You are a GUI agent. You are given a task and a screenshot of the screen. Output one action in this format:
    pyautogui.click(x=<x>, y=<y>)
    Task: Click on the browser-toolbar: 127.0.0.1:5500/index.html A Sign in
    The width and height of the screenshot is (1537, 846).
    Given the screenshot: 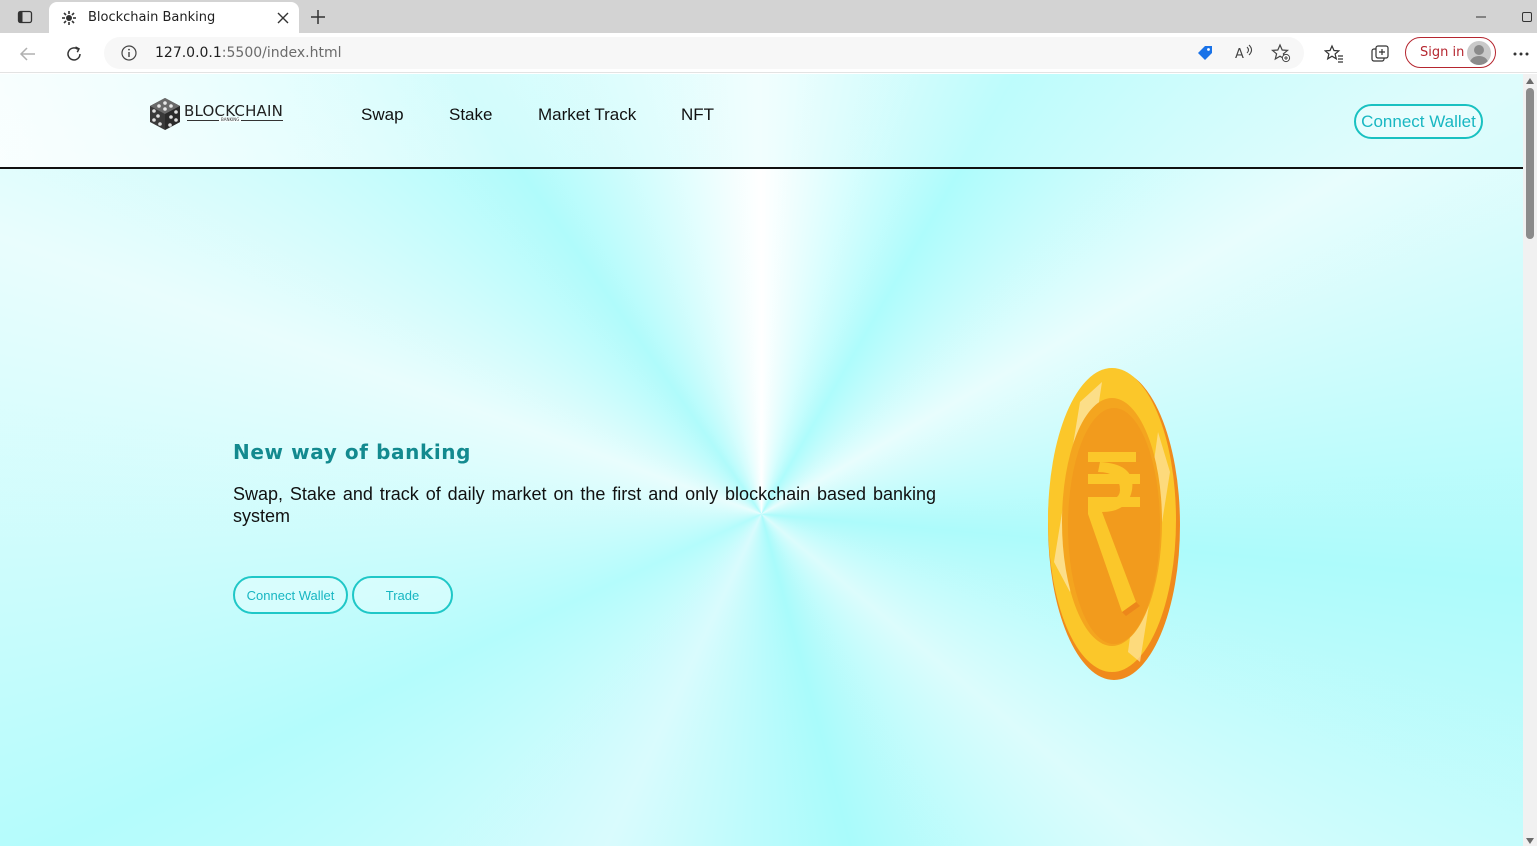 What is the action you would take?
    pyautogui.click(x=768, y=53)
    